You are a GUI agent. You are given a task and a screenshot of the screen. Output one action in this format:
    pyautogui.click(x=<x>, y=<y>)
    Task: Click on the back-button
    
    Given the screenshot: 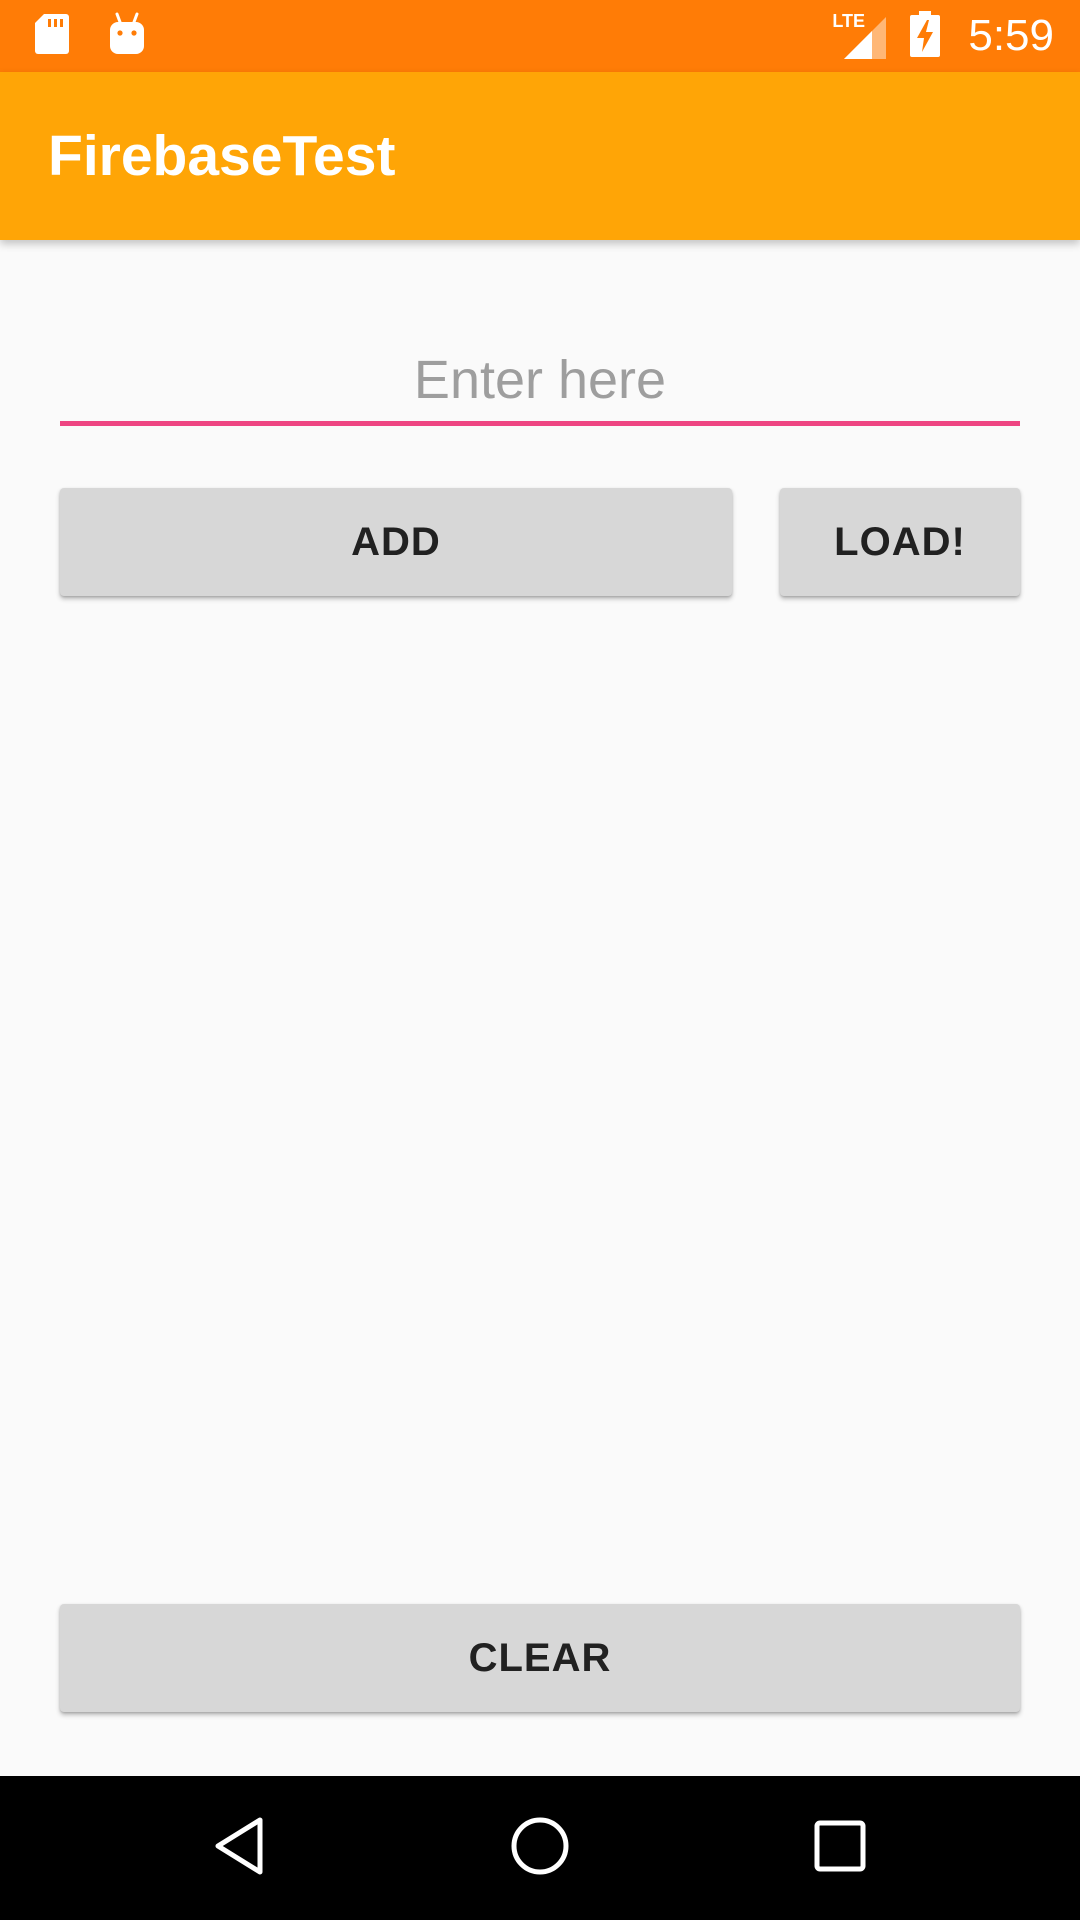 What is the action you would take?
    pyautogui.click(x=240, y=1848)
    